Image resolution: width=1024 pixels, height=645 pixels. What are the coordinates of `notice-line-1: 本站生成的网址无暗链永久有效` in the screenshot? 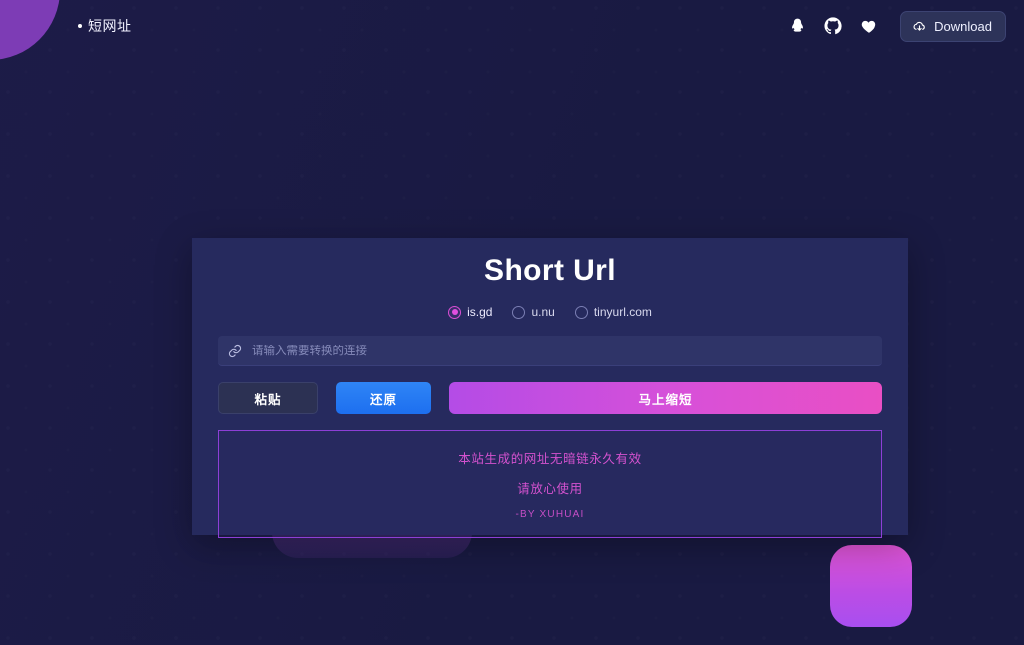 It's located at (550, 459).